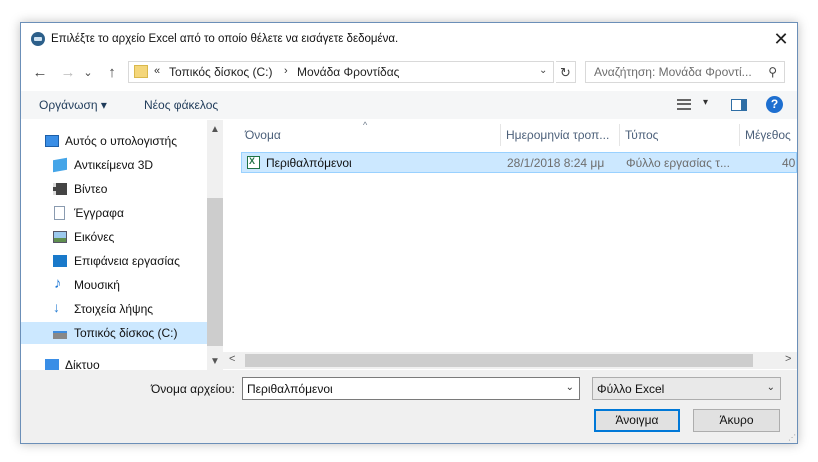 The width and height of the screenshot is (818, 462). What do you see at coordinates (637, 420) in the screenshot?
I see `open-button: Άνοιγμα` at bounding box center [637, 420].